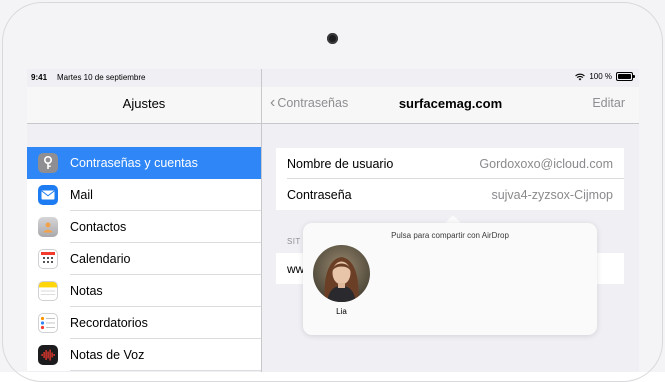 The image size is (665, 382). What do you see at coordinates (552, 194) in the screenshot?
I see `password-value: sujva4-zyzsox-Cijmop` at bounding box center [552, 194].